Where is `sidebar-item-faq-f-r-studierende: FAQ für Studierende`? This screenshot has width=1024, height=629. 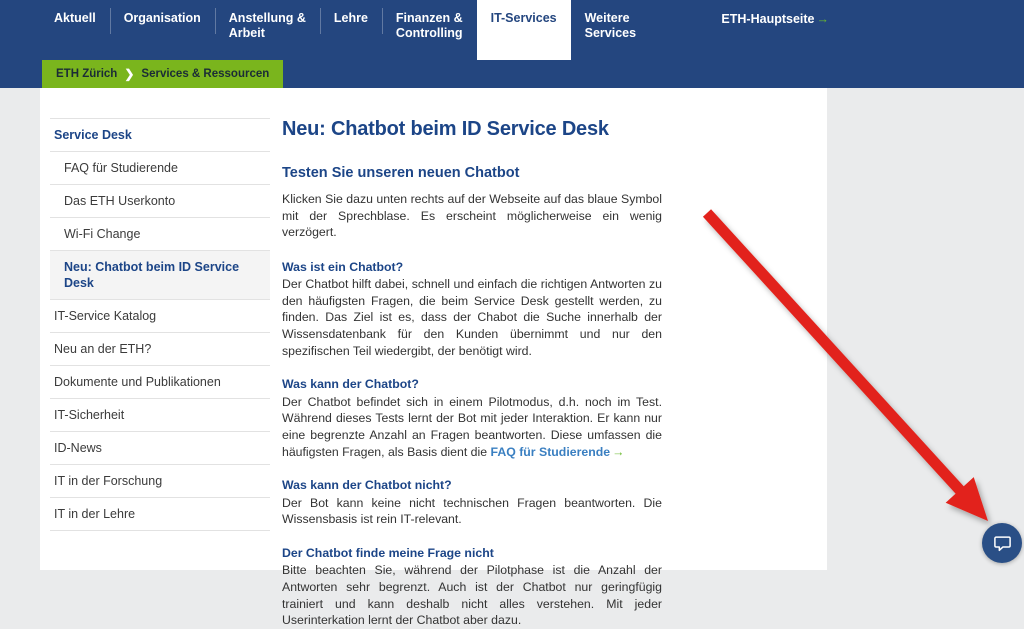
sidebar-item-faq-f-r-studierende: FAQ für Studierende is located at coordinates (160, 168).